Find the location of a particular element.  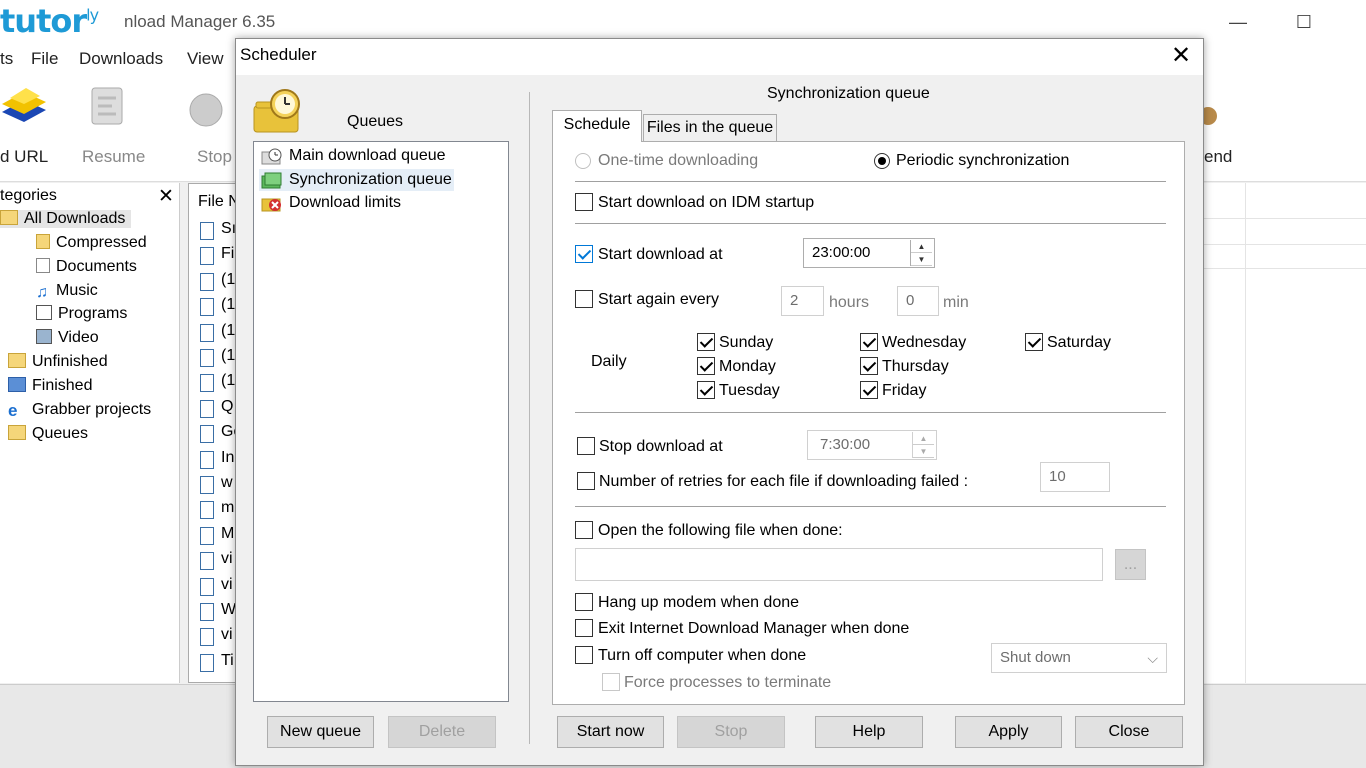

open-file-path-field is located at coordinates (839, 564).